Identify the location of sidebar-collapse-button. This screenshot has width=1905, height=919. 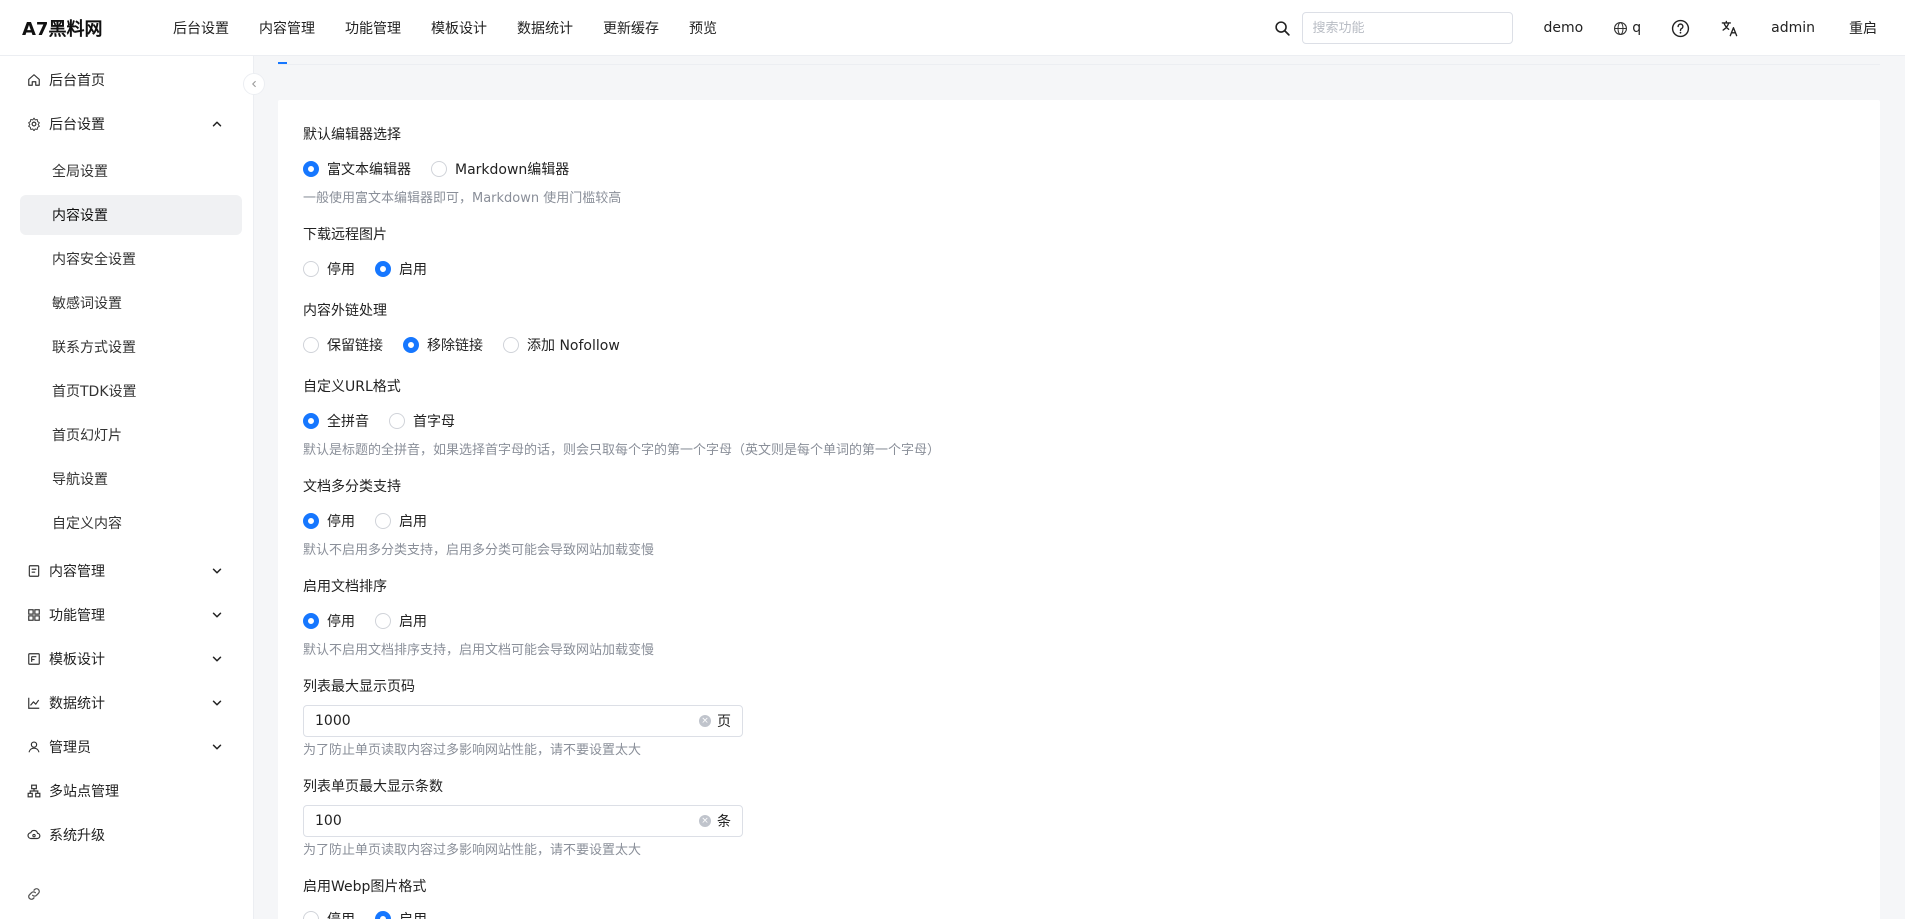
(254, 84).